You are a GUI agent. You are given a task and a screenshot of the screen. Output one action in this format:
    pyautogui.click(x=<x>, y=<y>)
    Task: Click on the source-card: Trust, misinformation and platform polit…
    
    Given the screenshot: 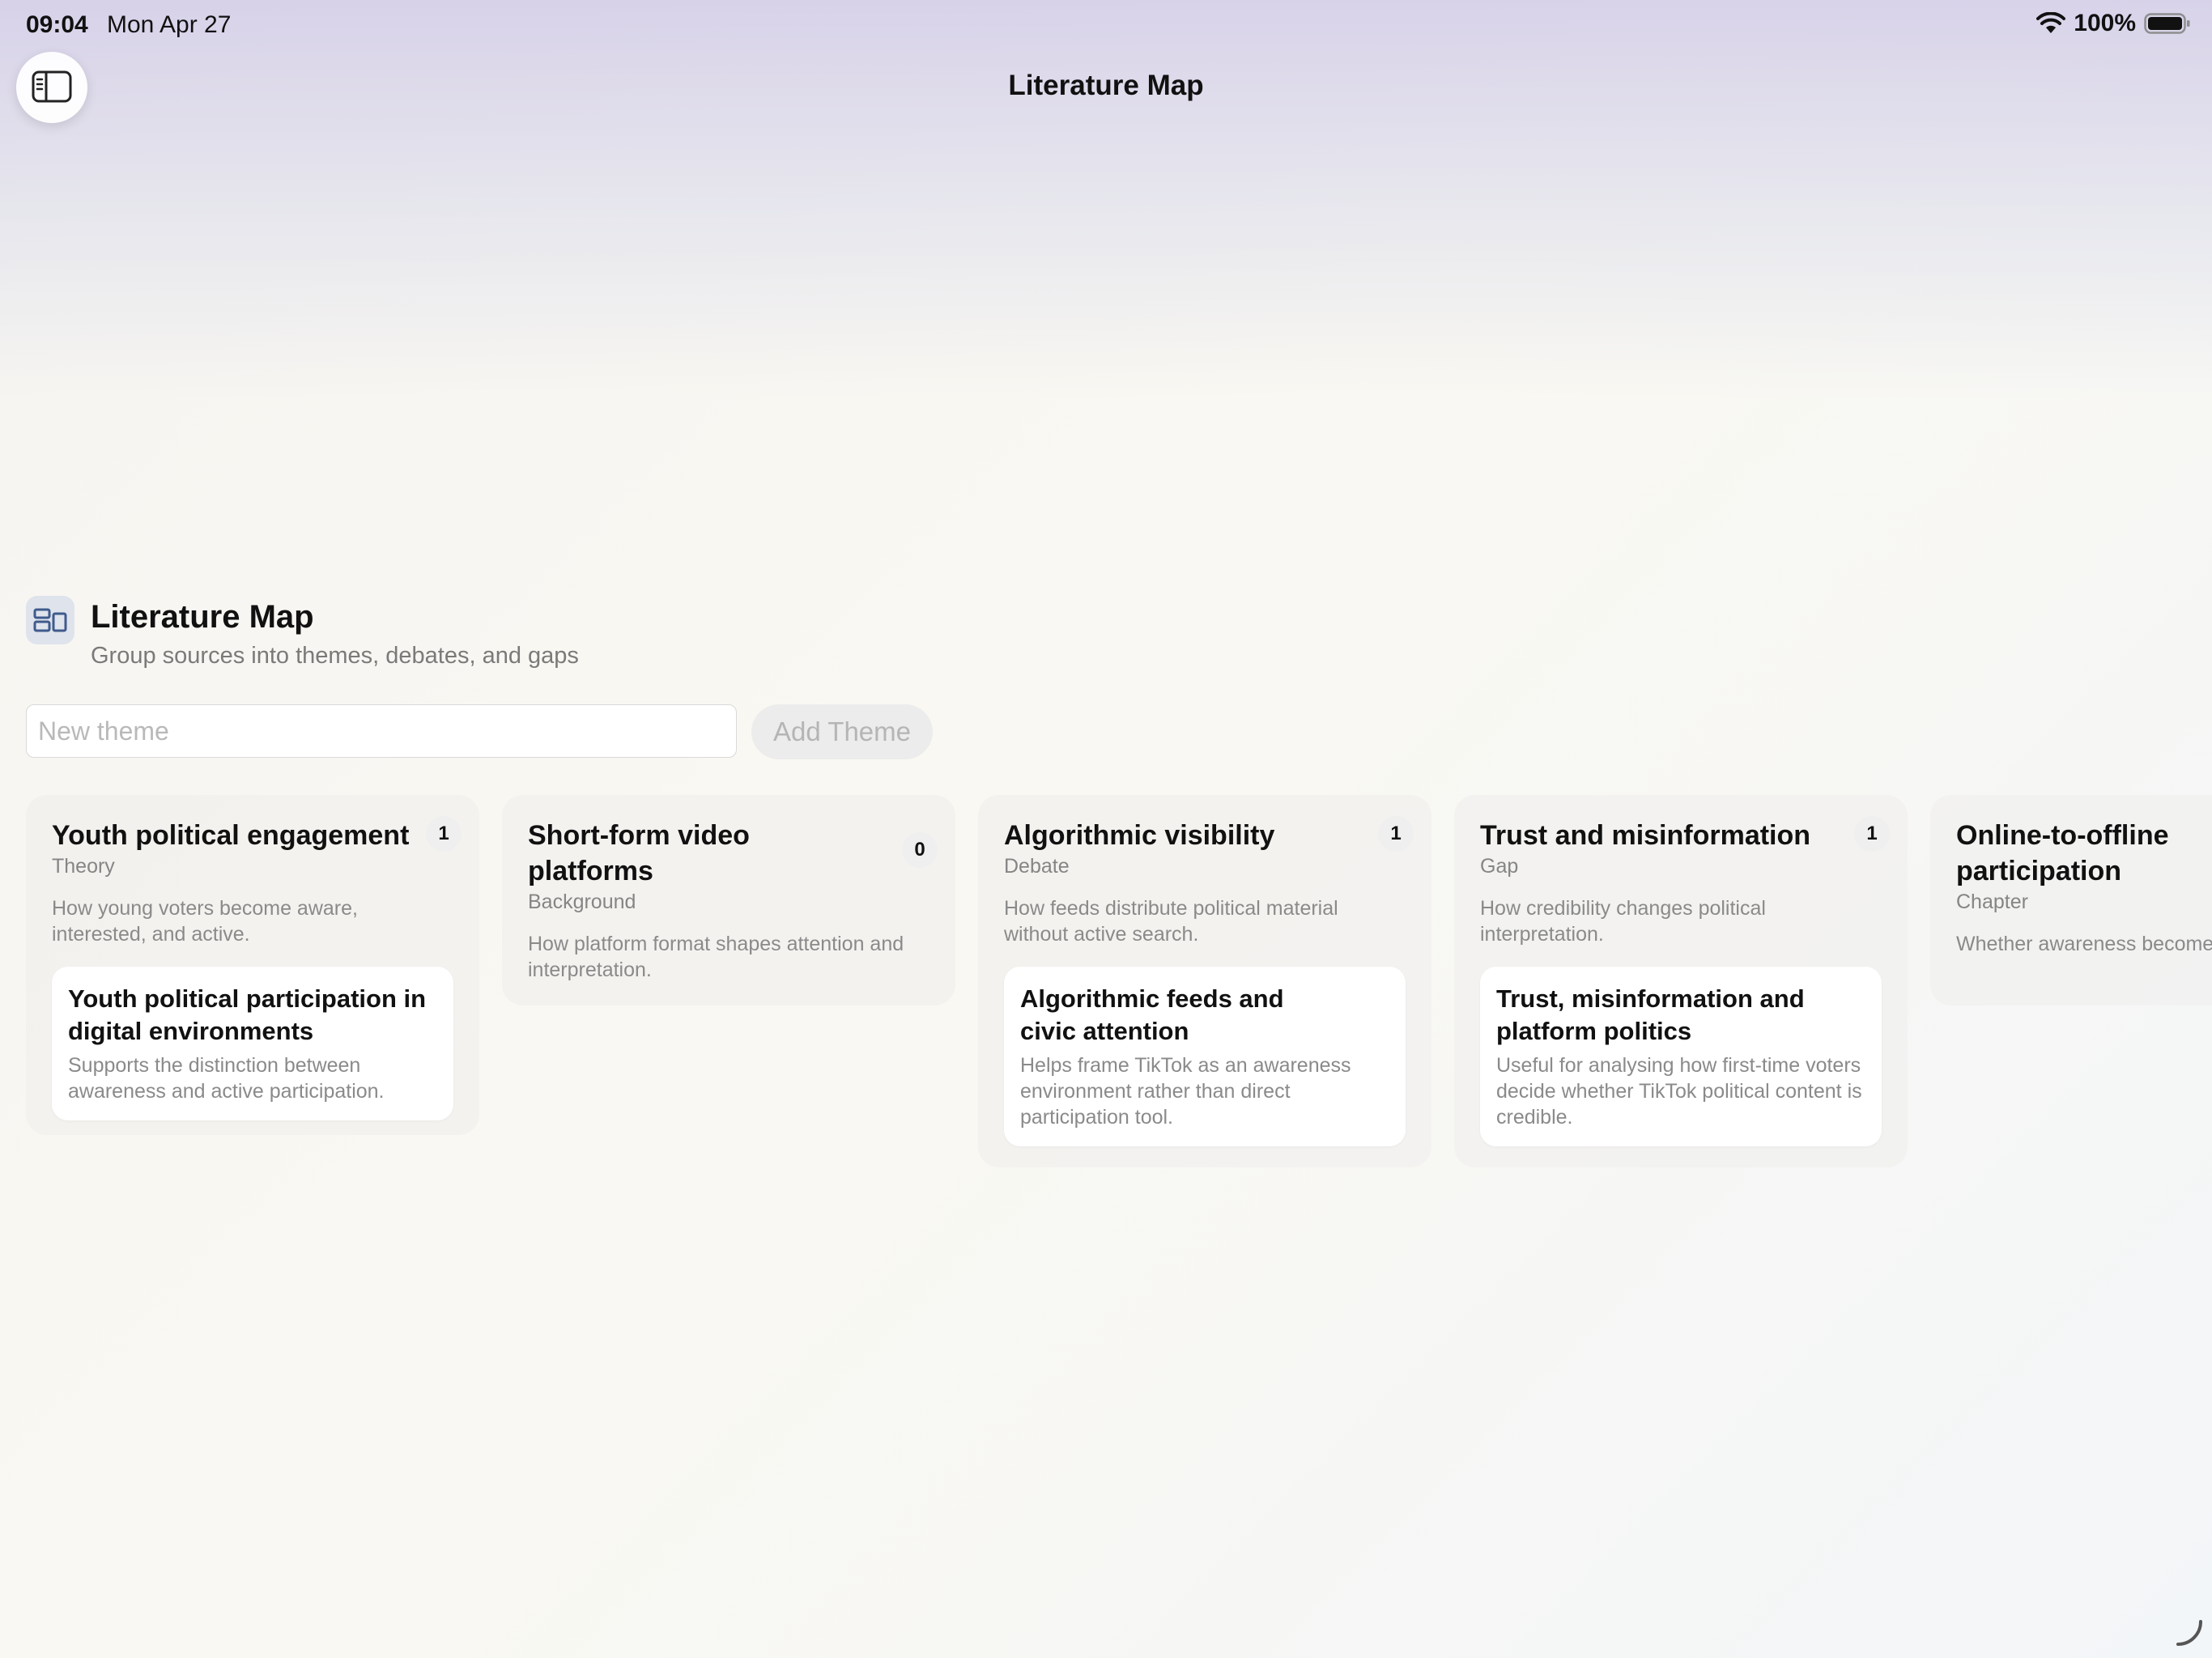 What is the action you would take?
    pyautogui.click(x=1681, y=1056)
    